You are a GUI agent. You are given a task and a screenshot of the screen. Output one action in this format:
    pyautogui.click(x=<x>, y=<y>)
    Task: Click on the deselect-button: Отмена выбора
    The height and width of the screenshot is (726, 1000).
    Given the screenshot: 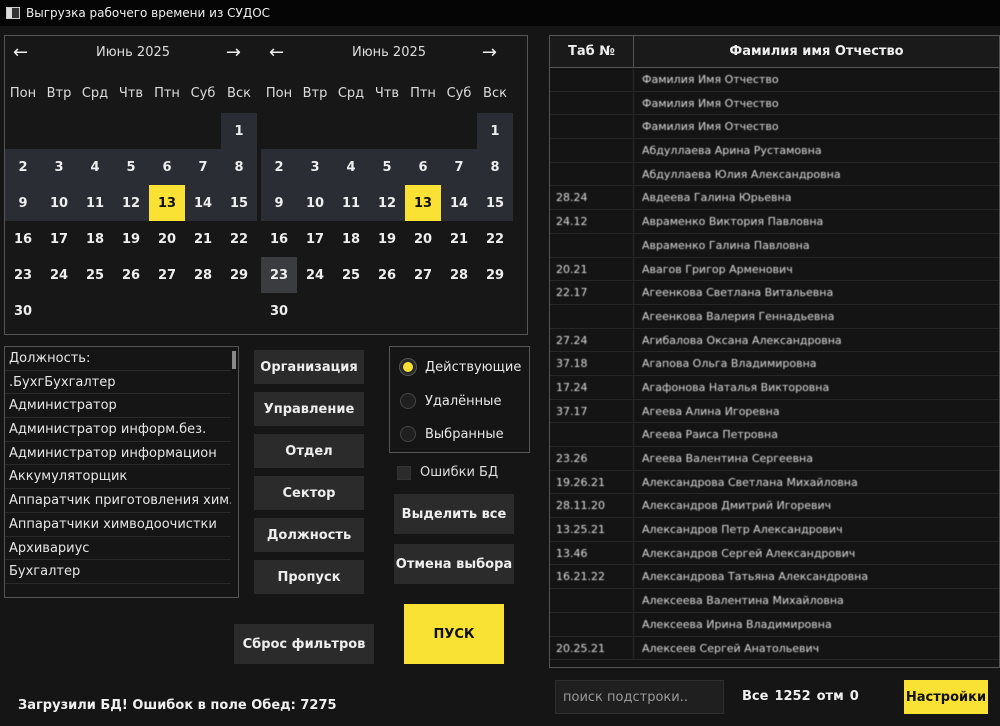 What is the action you would take?
    pyautogui.click(x=454, y=564)
    